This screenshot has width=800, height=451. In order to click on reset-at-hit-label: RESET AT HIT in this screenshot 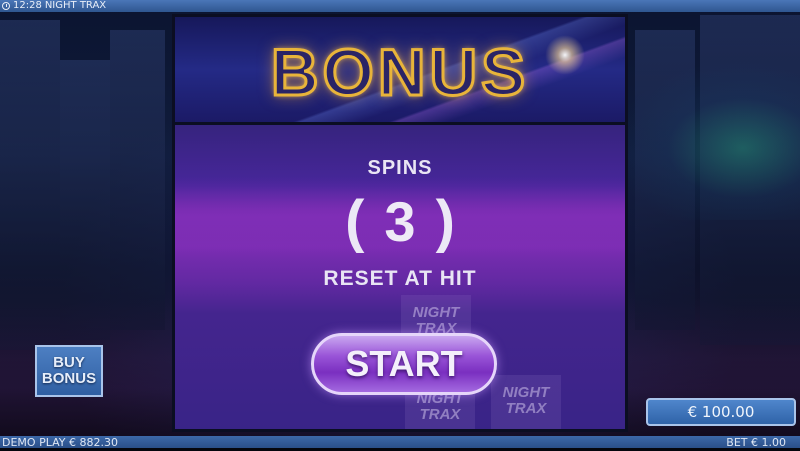, I will do `click(400, 278)`.